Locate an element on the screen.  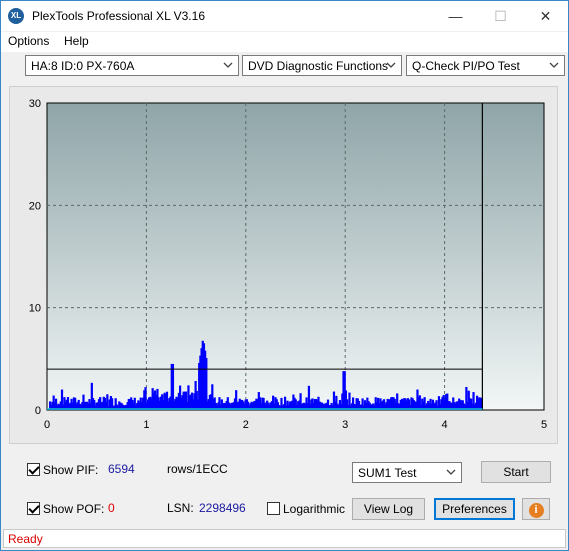
drive-select: HA:8 ID:0 PX-760A is located at coordinates (132, 65).